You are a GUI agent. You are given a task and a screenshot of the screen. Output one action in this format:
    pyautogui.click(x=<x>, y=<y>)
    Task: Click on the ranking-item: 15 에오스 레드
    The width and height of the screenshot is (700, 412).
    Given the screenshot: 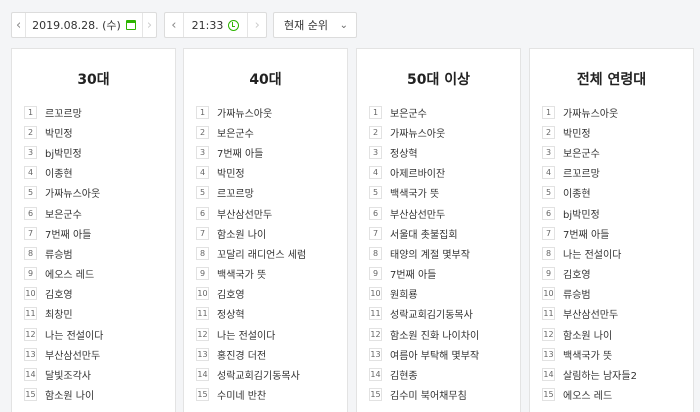 What is the action you would take?
    pyautogui.click(x=617, y=395)
    